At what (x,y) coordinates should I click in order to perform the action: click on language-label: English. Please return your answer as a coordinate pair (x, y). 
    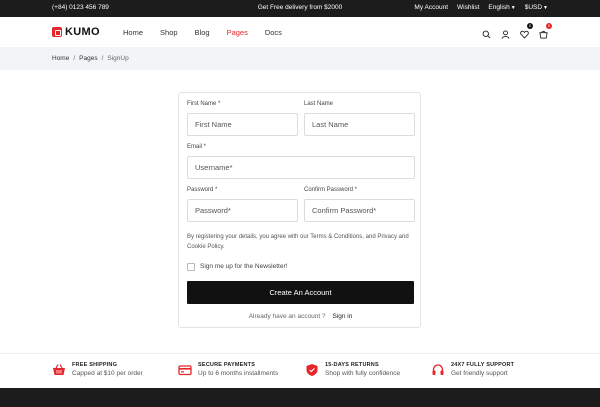
    Looking at the image, I should click on (499, 7).